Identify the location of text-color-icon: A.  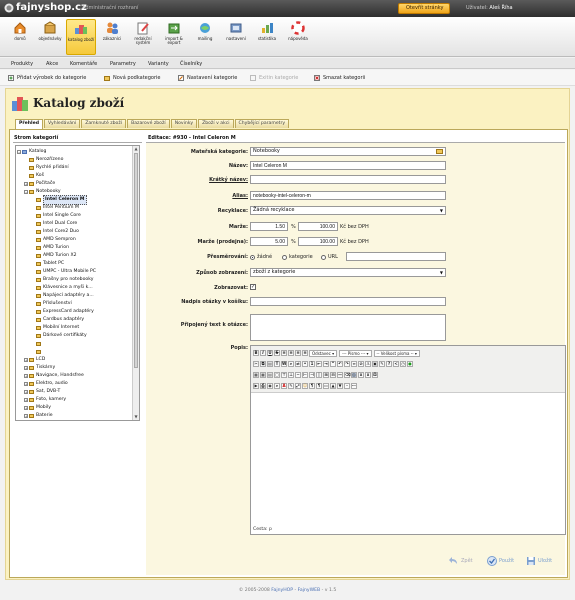
(284, 386).